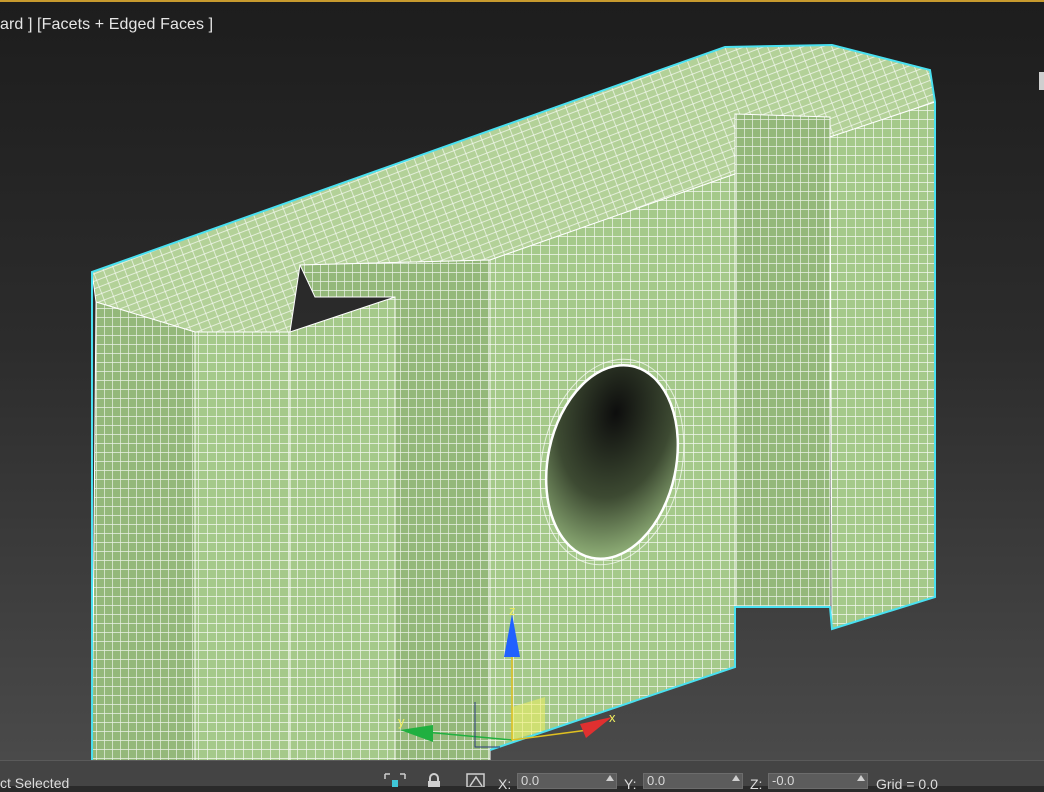  What do you see at coordinates (512, 610) in the screenshot?
I see `gizmo-z-label: z` at bounding box center [512, 610].